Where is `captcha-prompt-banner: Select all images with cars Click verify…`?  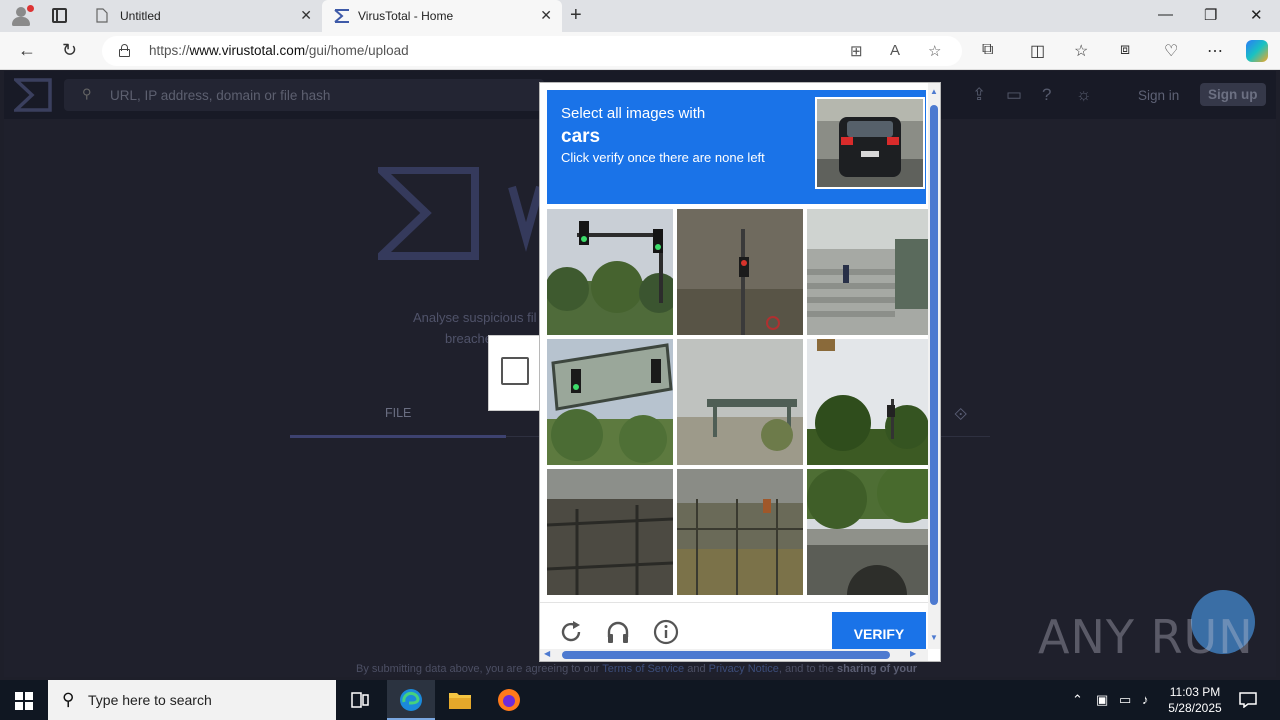 captcha-prompt-banner: Select all images with cars Click verify… is located at coordinates (736, 147).